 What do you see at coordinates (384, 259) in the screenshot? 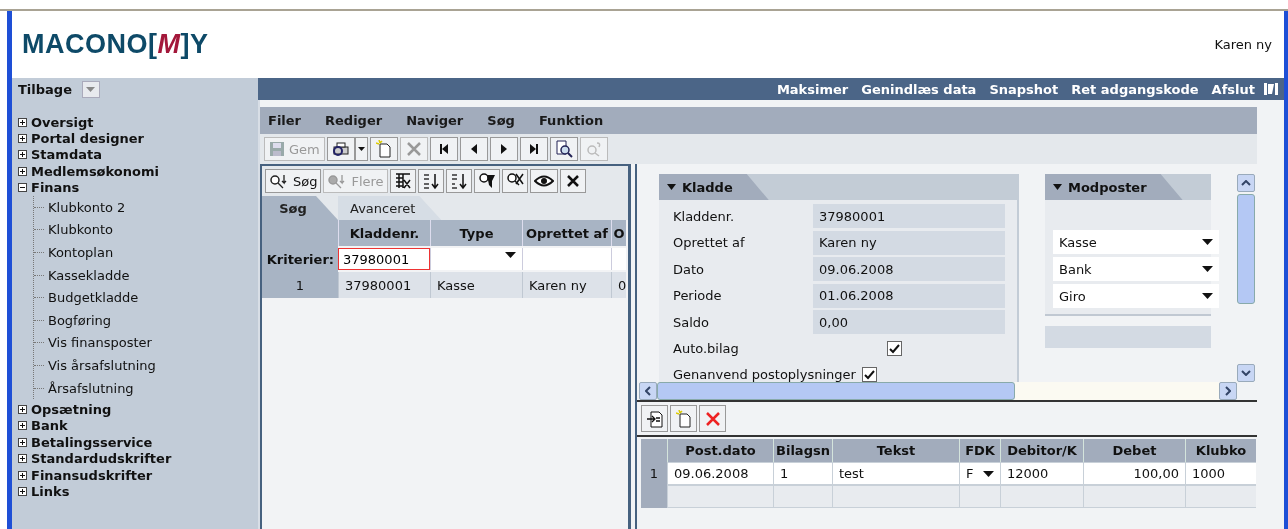
I see `criteria-field: 37980001` at bounding box center [384, 259].